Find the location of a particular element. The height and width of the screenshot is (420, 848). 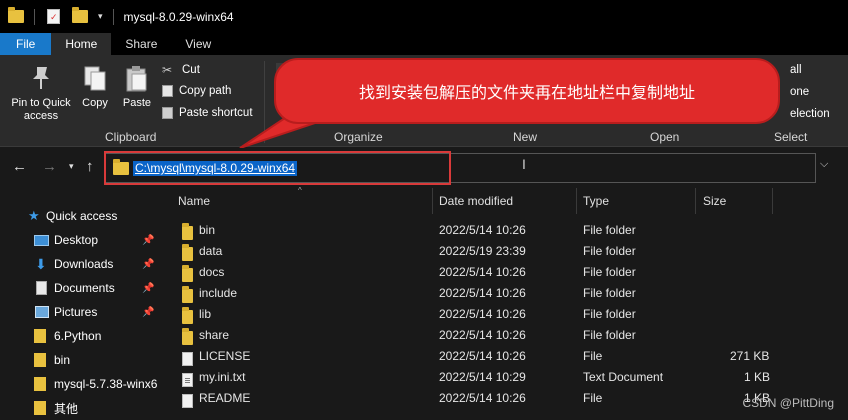

table-row: lib 2022/5/14 10:26 File folder is located at coordinates (507, 314).